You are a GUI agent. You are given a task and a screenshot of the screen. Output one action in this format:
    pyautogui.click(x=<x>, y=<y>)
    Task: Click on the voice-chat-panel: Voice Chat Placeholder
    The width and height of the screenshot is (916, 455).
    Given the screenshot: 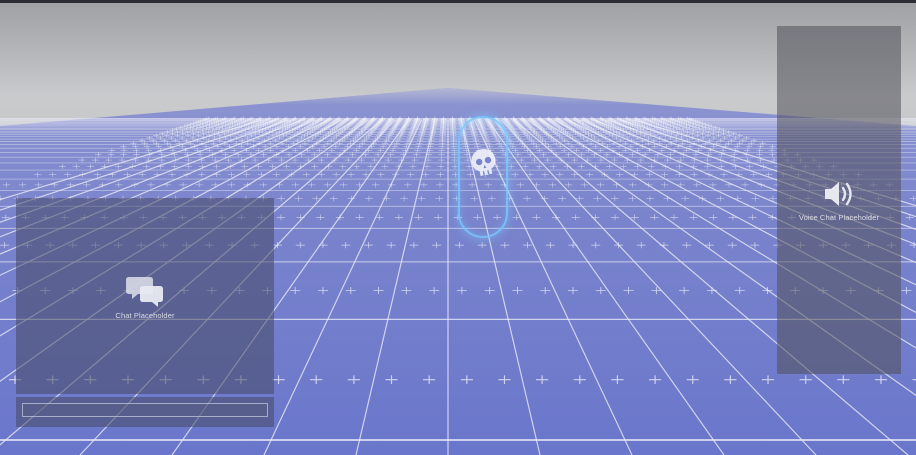 What is the action you would take?
    pyautogui.click(x=839, y=200)
    